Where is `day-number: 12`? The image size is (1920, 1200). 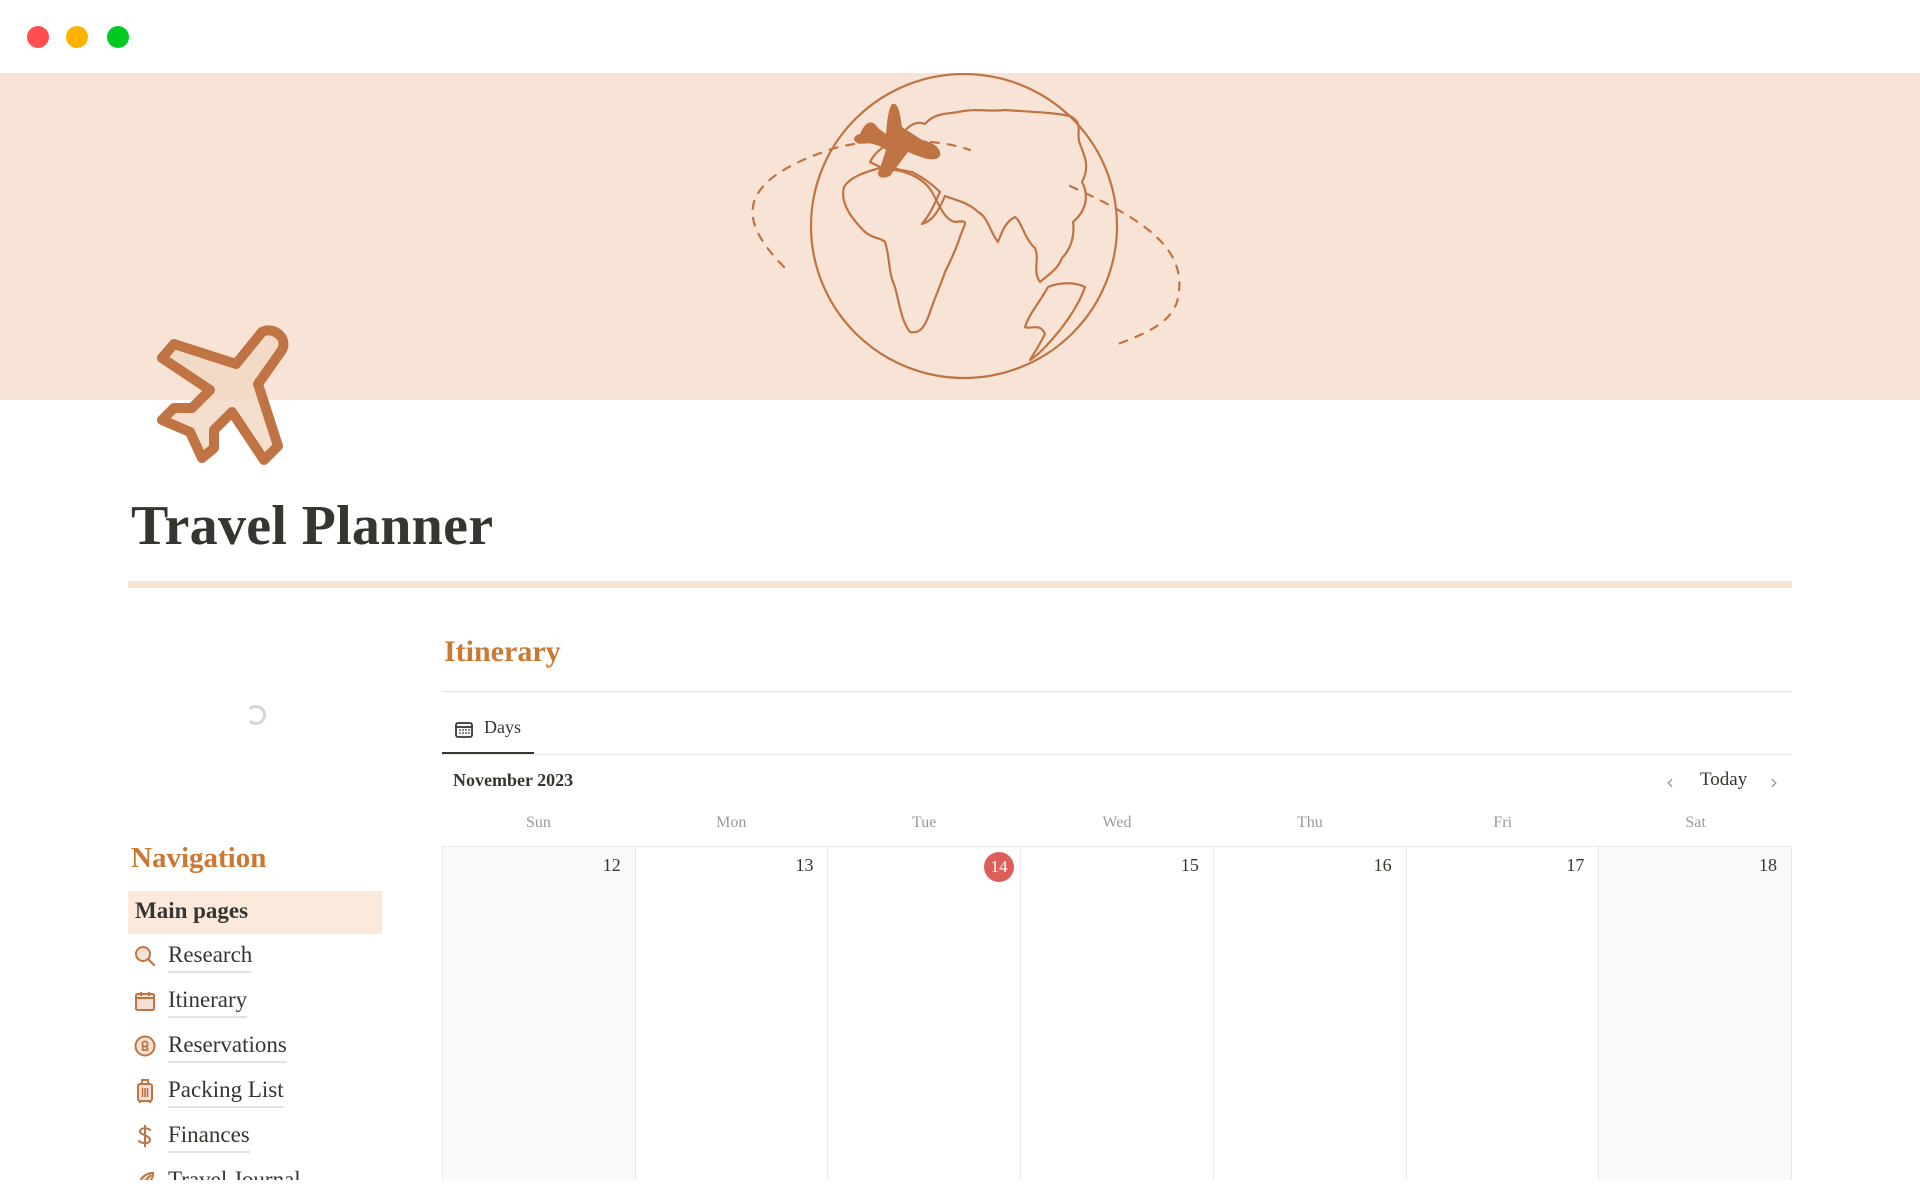
day-number: 12 is located at coordinates (611, 865).